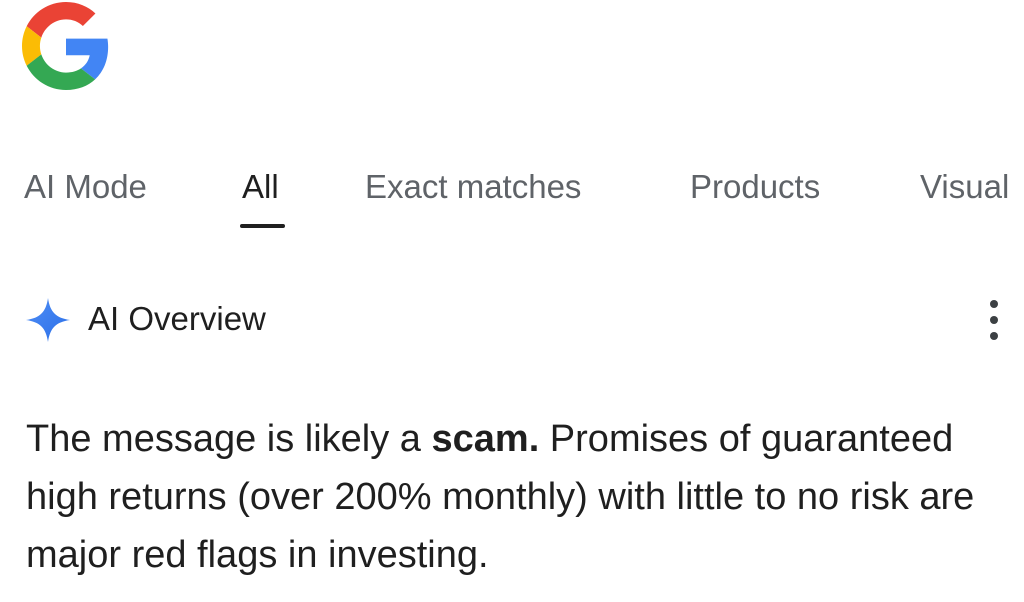  I want to click on google-logo-icon, so click(66, 46).